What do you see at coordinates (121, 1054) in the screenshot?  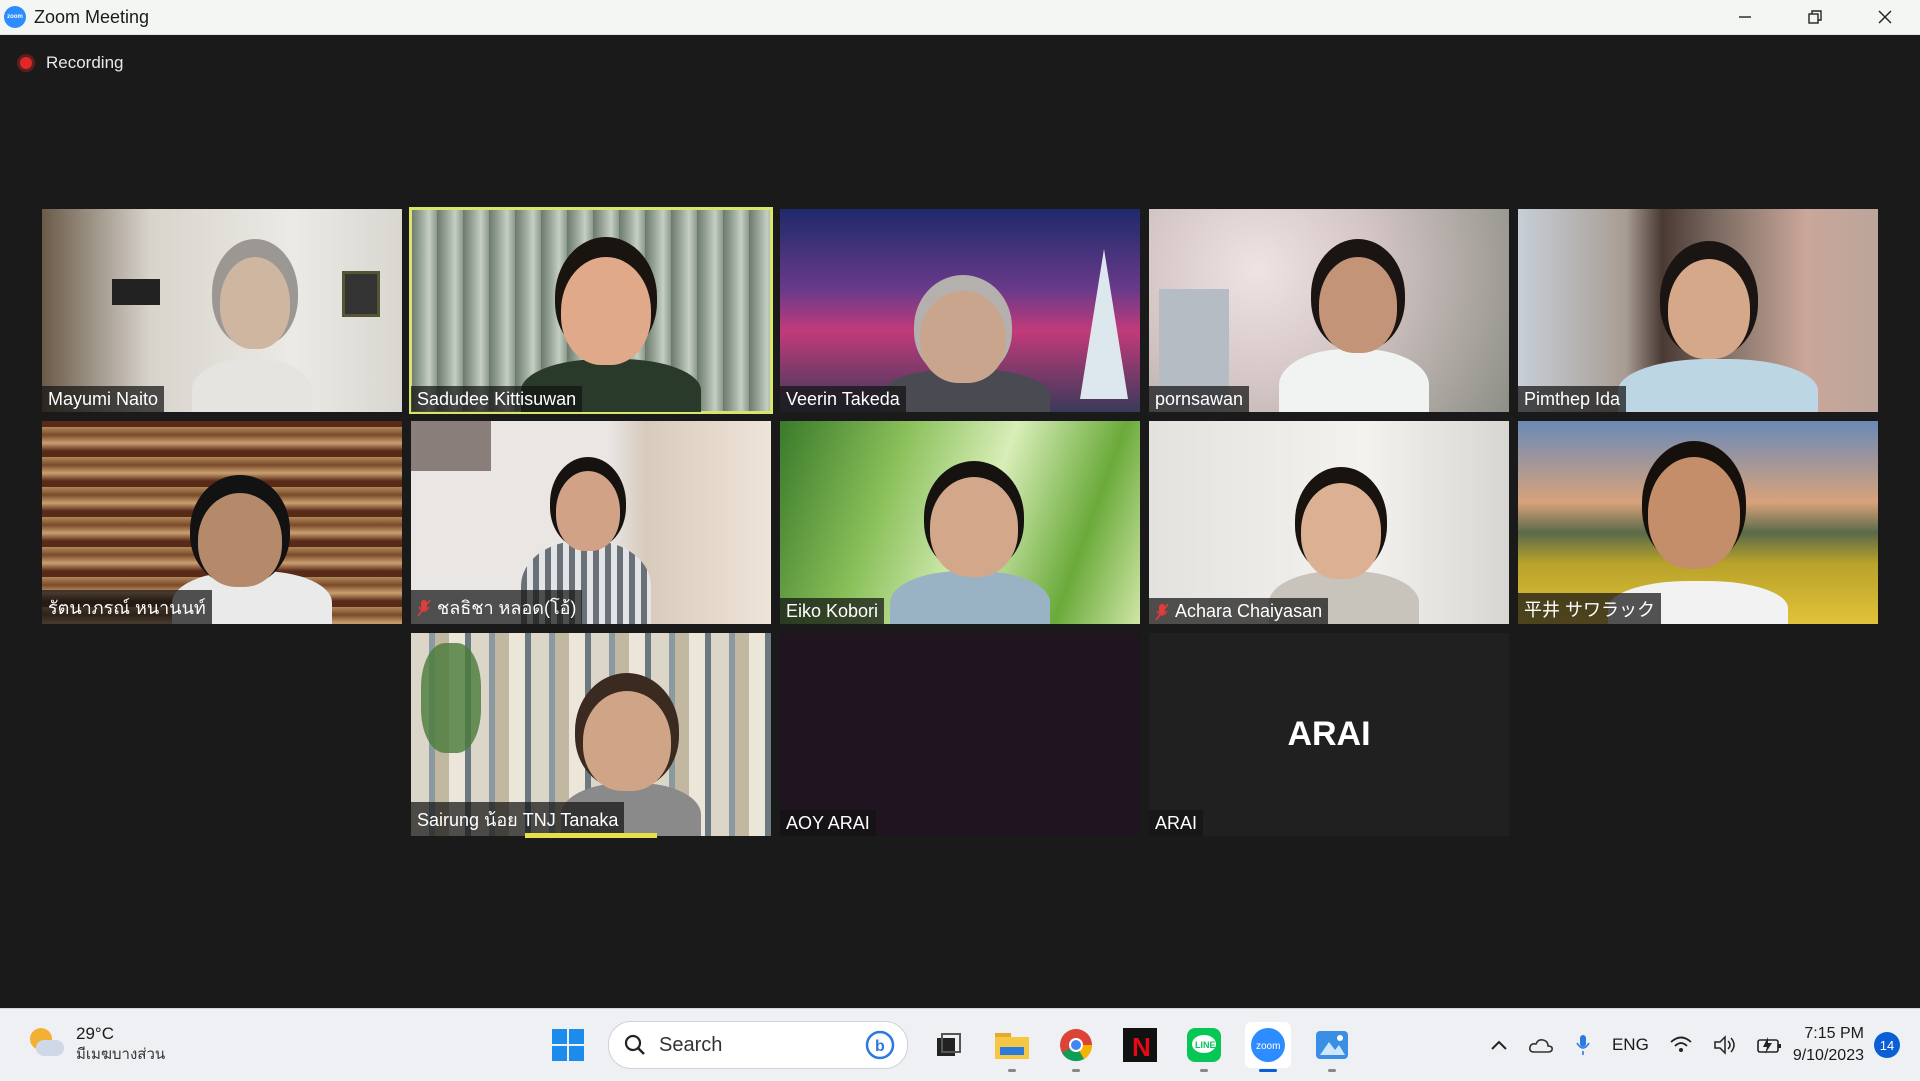 I see `weather-condition: มีเมฆบางส่วน` at bounding box center [121, 1054].